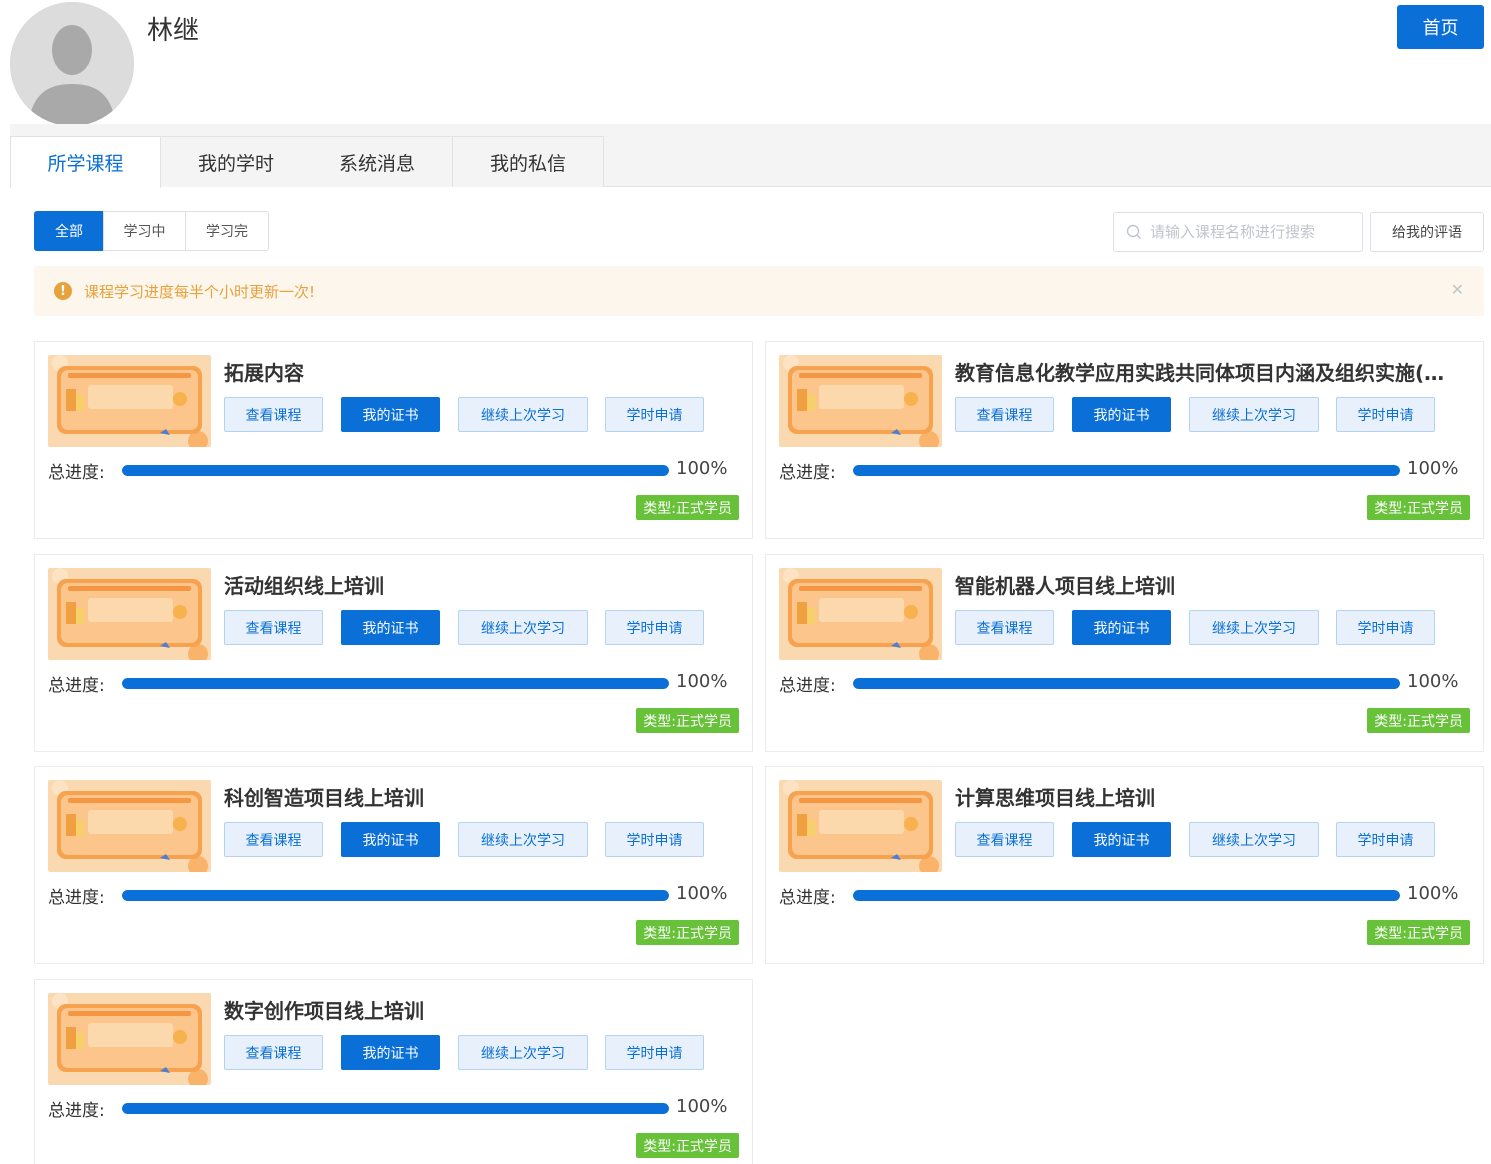 The width and height of the screenshot is (1491, 1164). Describe the element at coordinates (528, 161) in the screenshot. I see `tab-private-messages: 我的私信` at that location.